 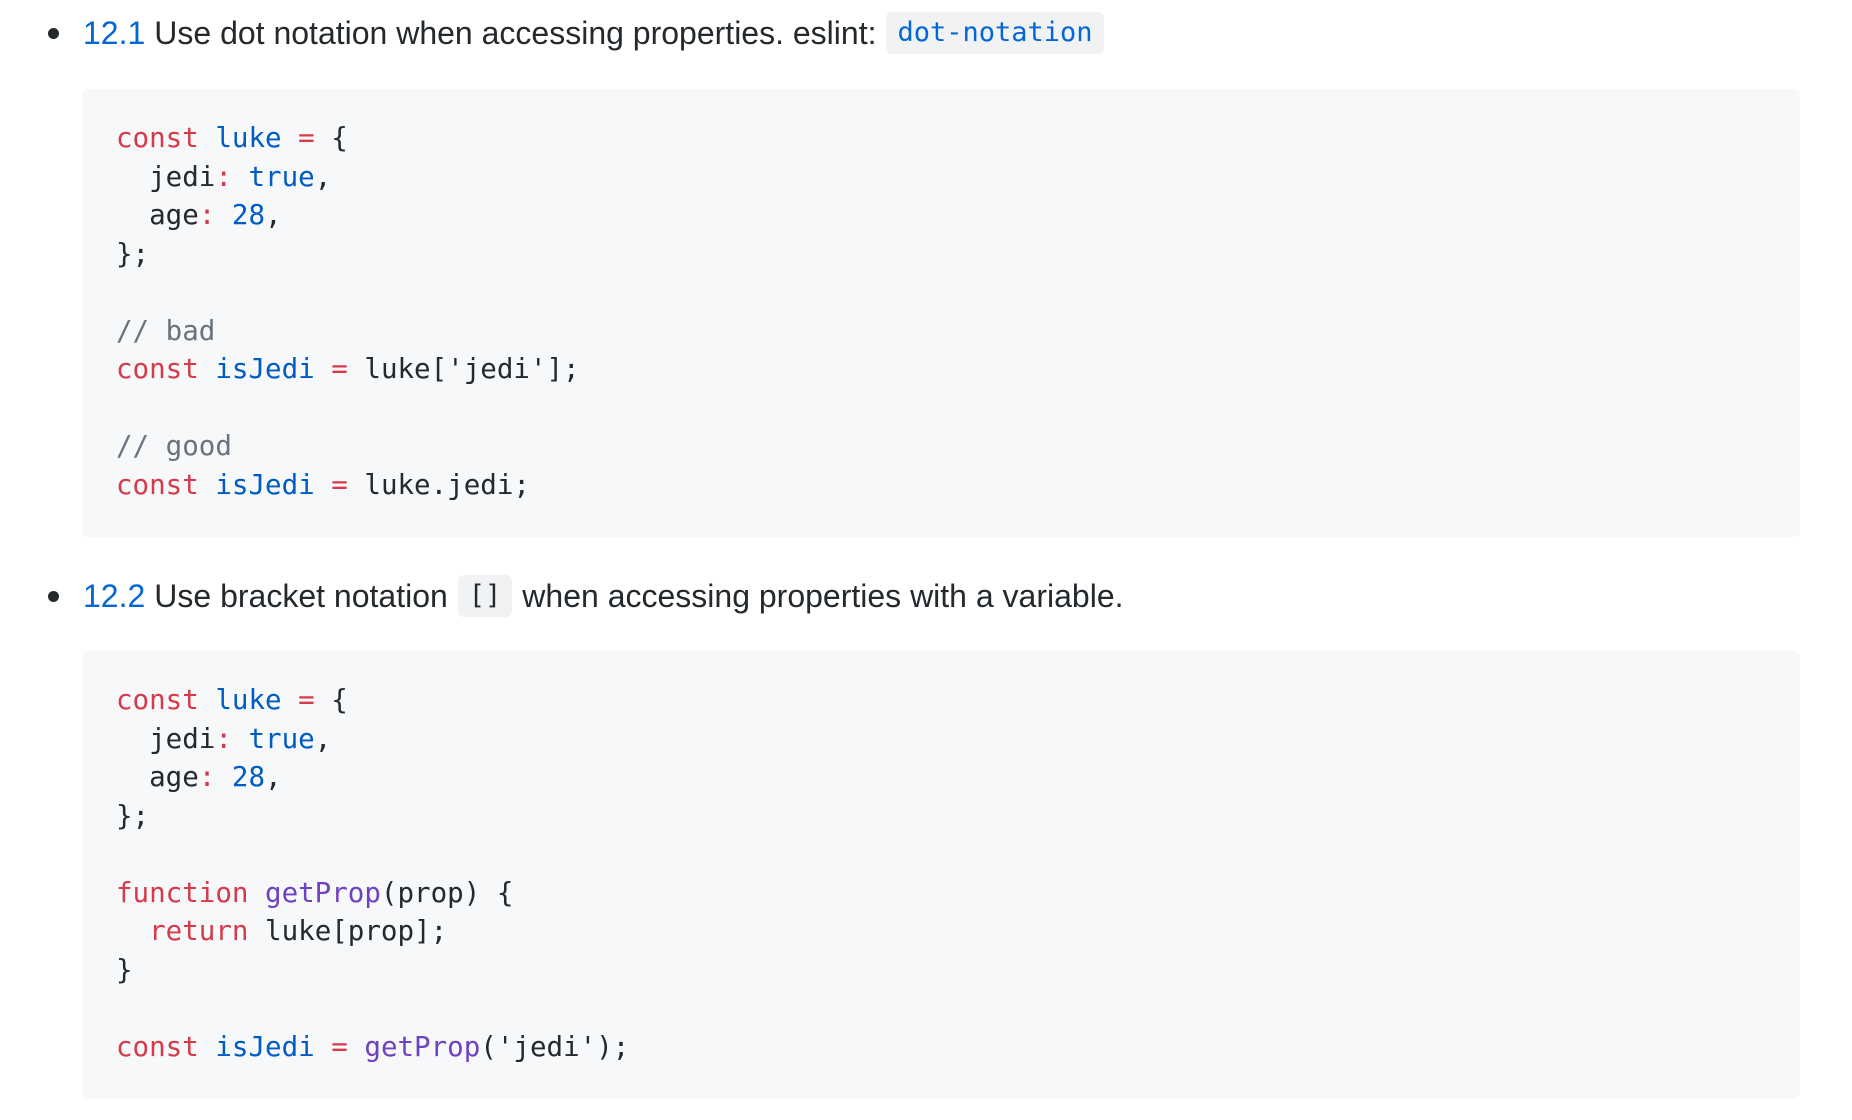 What do you see at coordinates (114, 33) in the screenshot?
I see `rule-12-1-anchor-link: 12.1` at bounding box center [114, 33].